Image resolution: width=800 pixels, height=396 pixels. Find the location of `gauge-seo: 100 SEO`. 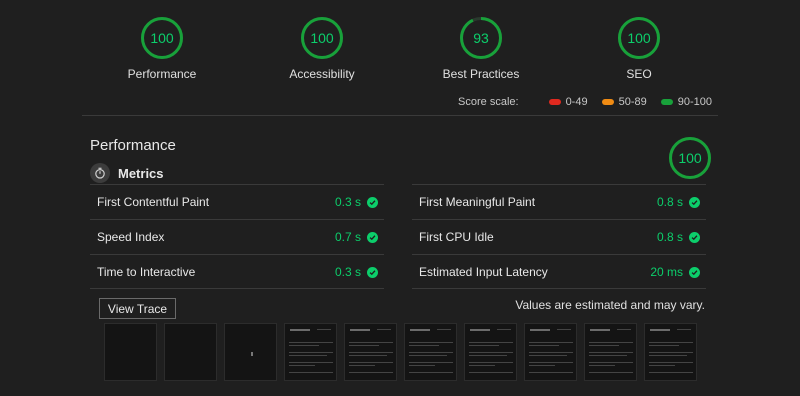

gauge-seo: 100 SEO is located at coordinates (639, 48).